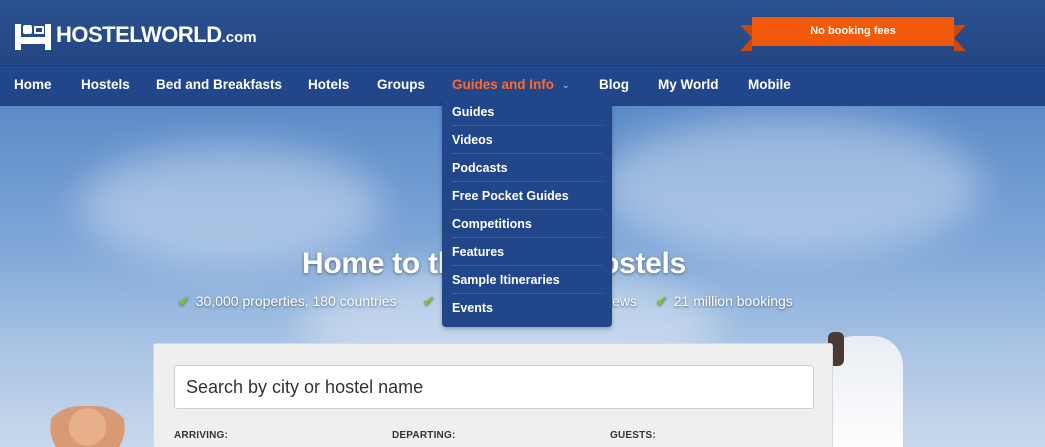 The width and height of the screenshot is (1045, 447). What do you see at coordinates (401, 86) in the screenshot?
I see `nav-item-groups: Groups` at bounding box center [401, 86].